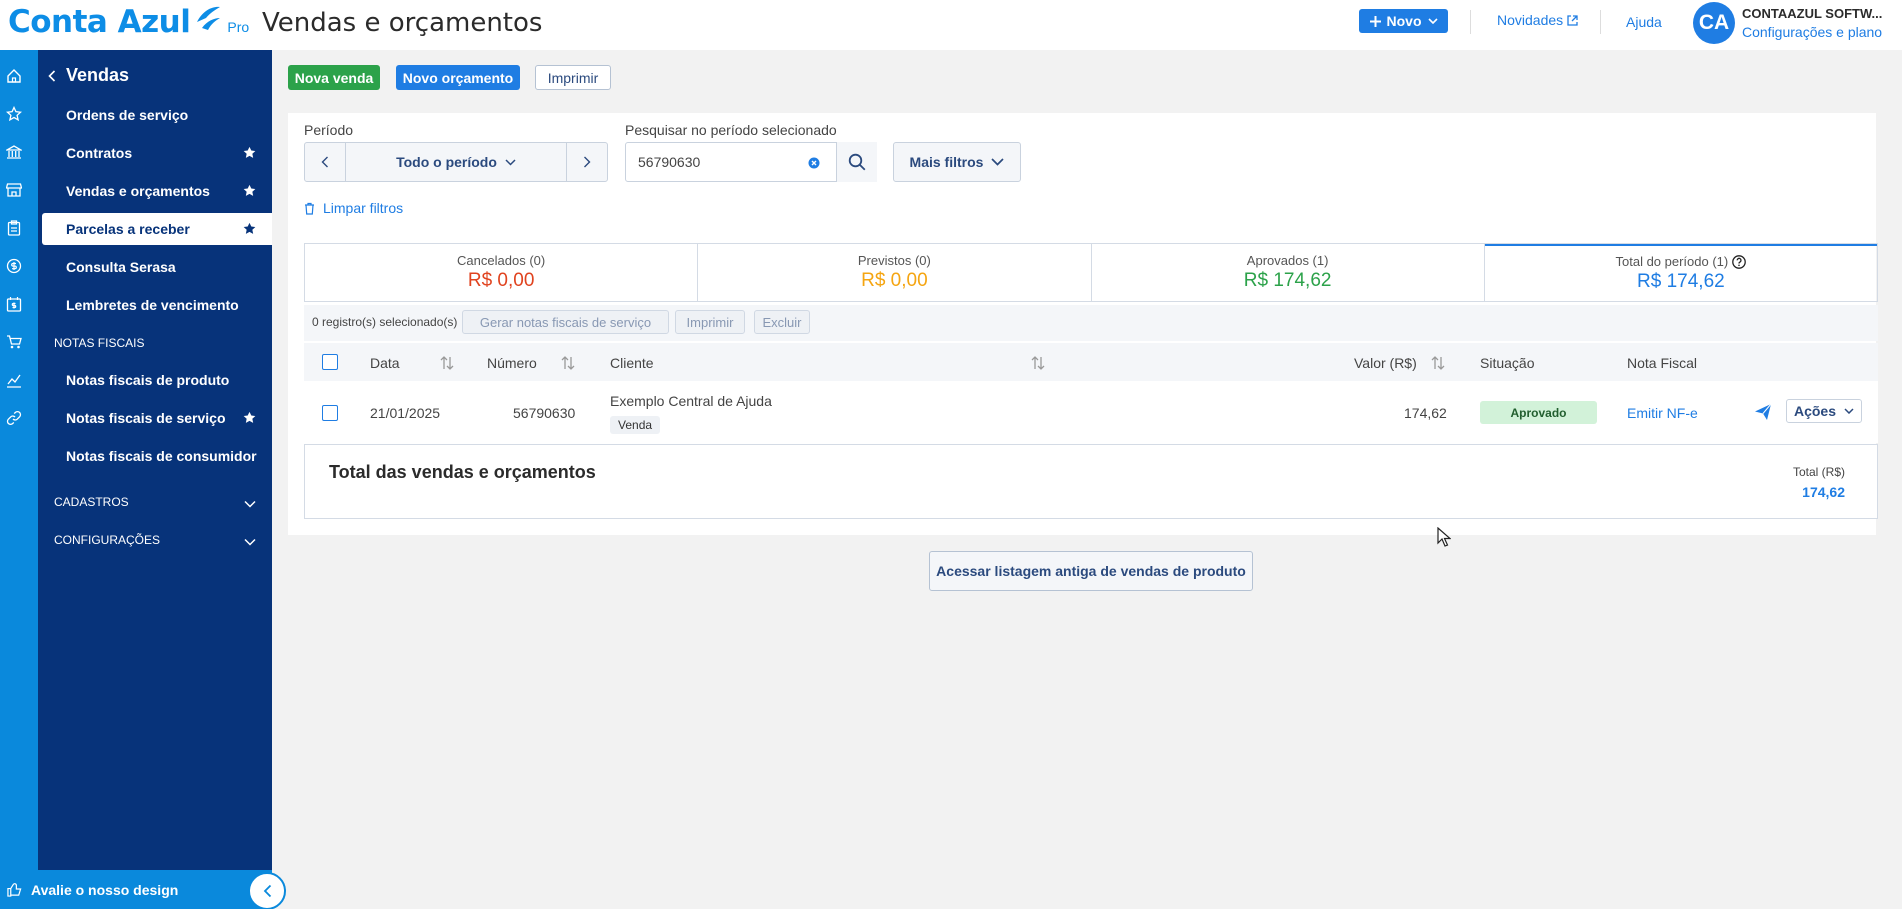 Image resolution: width=1902 pixels, height=909 pixels. Describe the element at coordinates (88, 75) in the screenshot. I see `sidebar-back: Vendas` at that location.